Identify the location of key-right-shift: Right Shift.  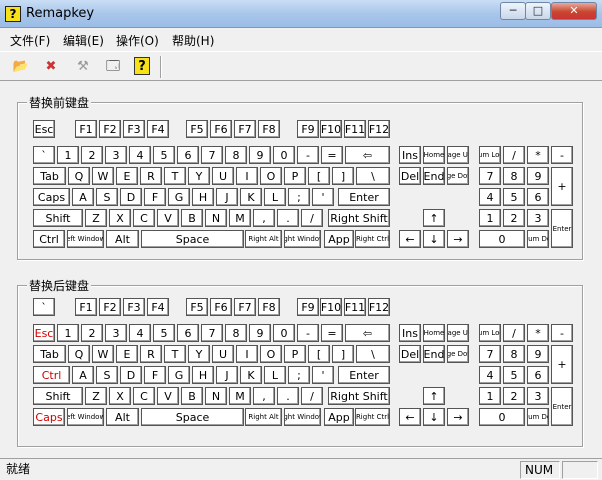
(359, 396).